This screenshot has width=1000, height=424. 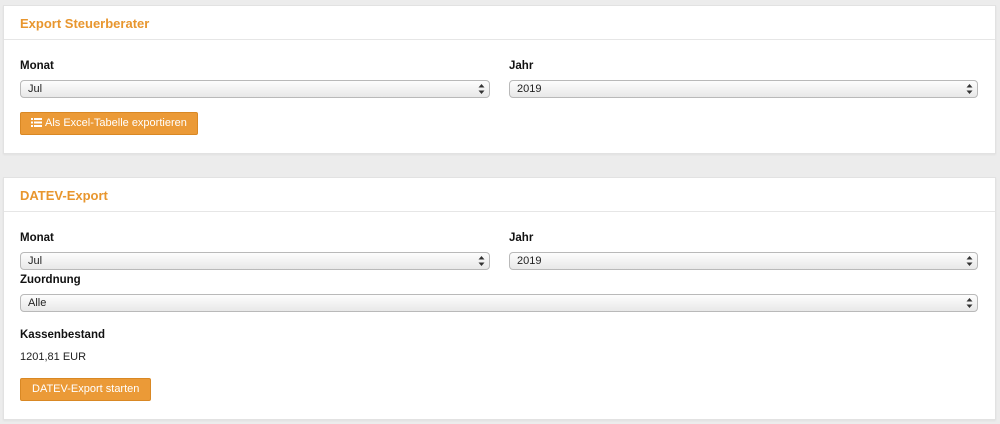 What do you see at coordinates (85, 23) in the screenshot?
I see `panel-title: Export Steuerberater` at bounding box center [85, 23].